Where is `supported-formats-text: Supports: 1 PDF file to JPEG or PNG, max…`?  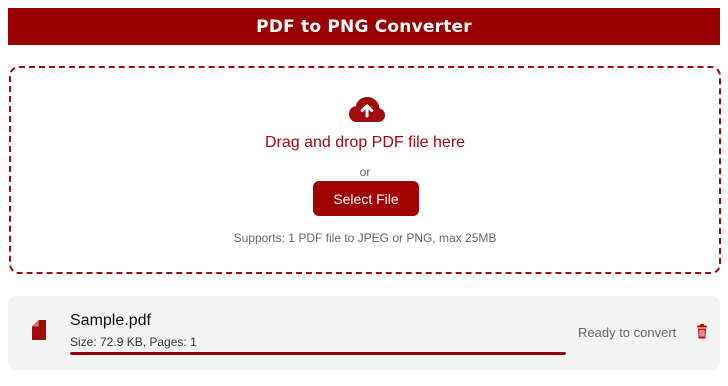
supported-formats-text: Supports: 1 PDF file to JPEG or PNG, max… is located at coordinates (365, 238).